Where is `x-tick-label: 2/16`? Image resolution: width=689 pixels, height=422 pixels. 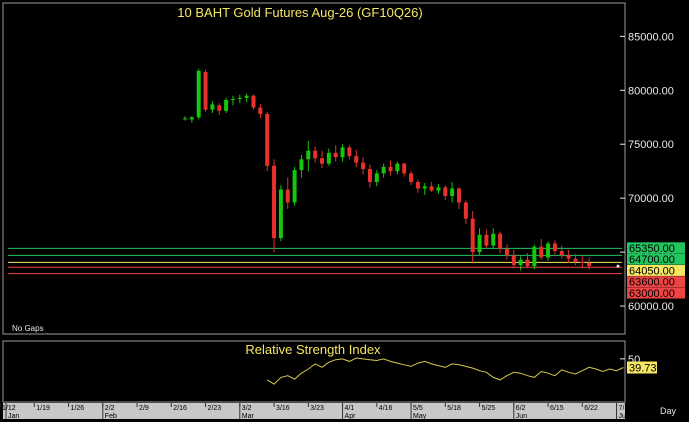 x-tick-label: 2/16 is located at coordinates (180, 408).